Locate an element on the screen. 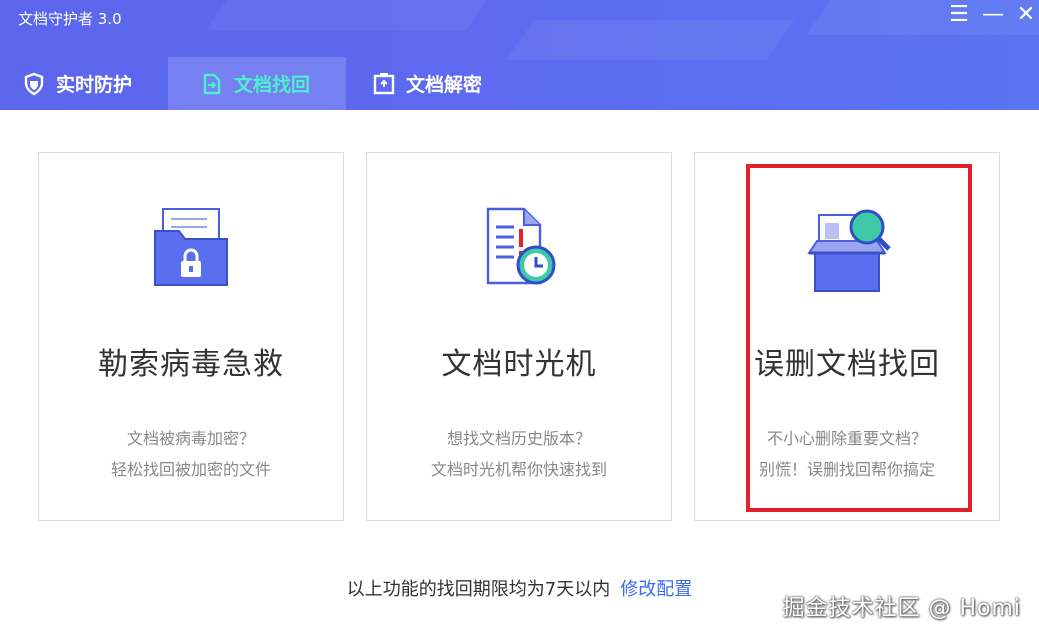 The width and height of the screenshot is (1039, 640). card-description: 文档时光机帮你快速找到 is located at coordinates (518, 469).